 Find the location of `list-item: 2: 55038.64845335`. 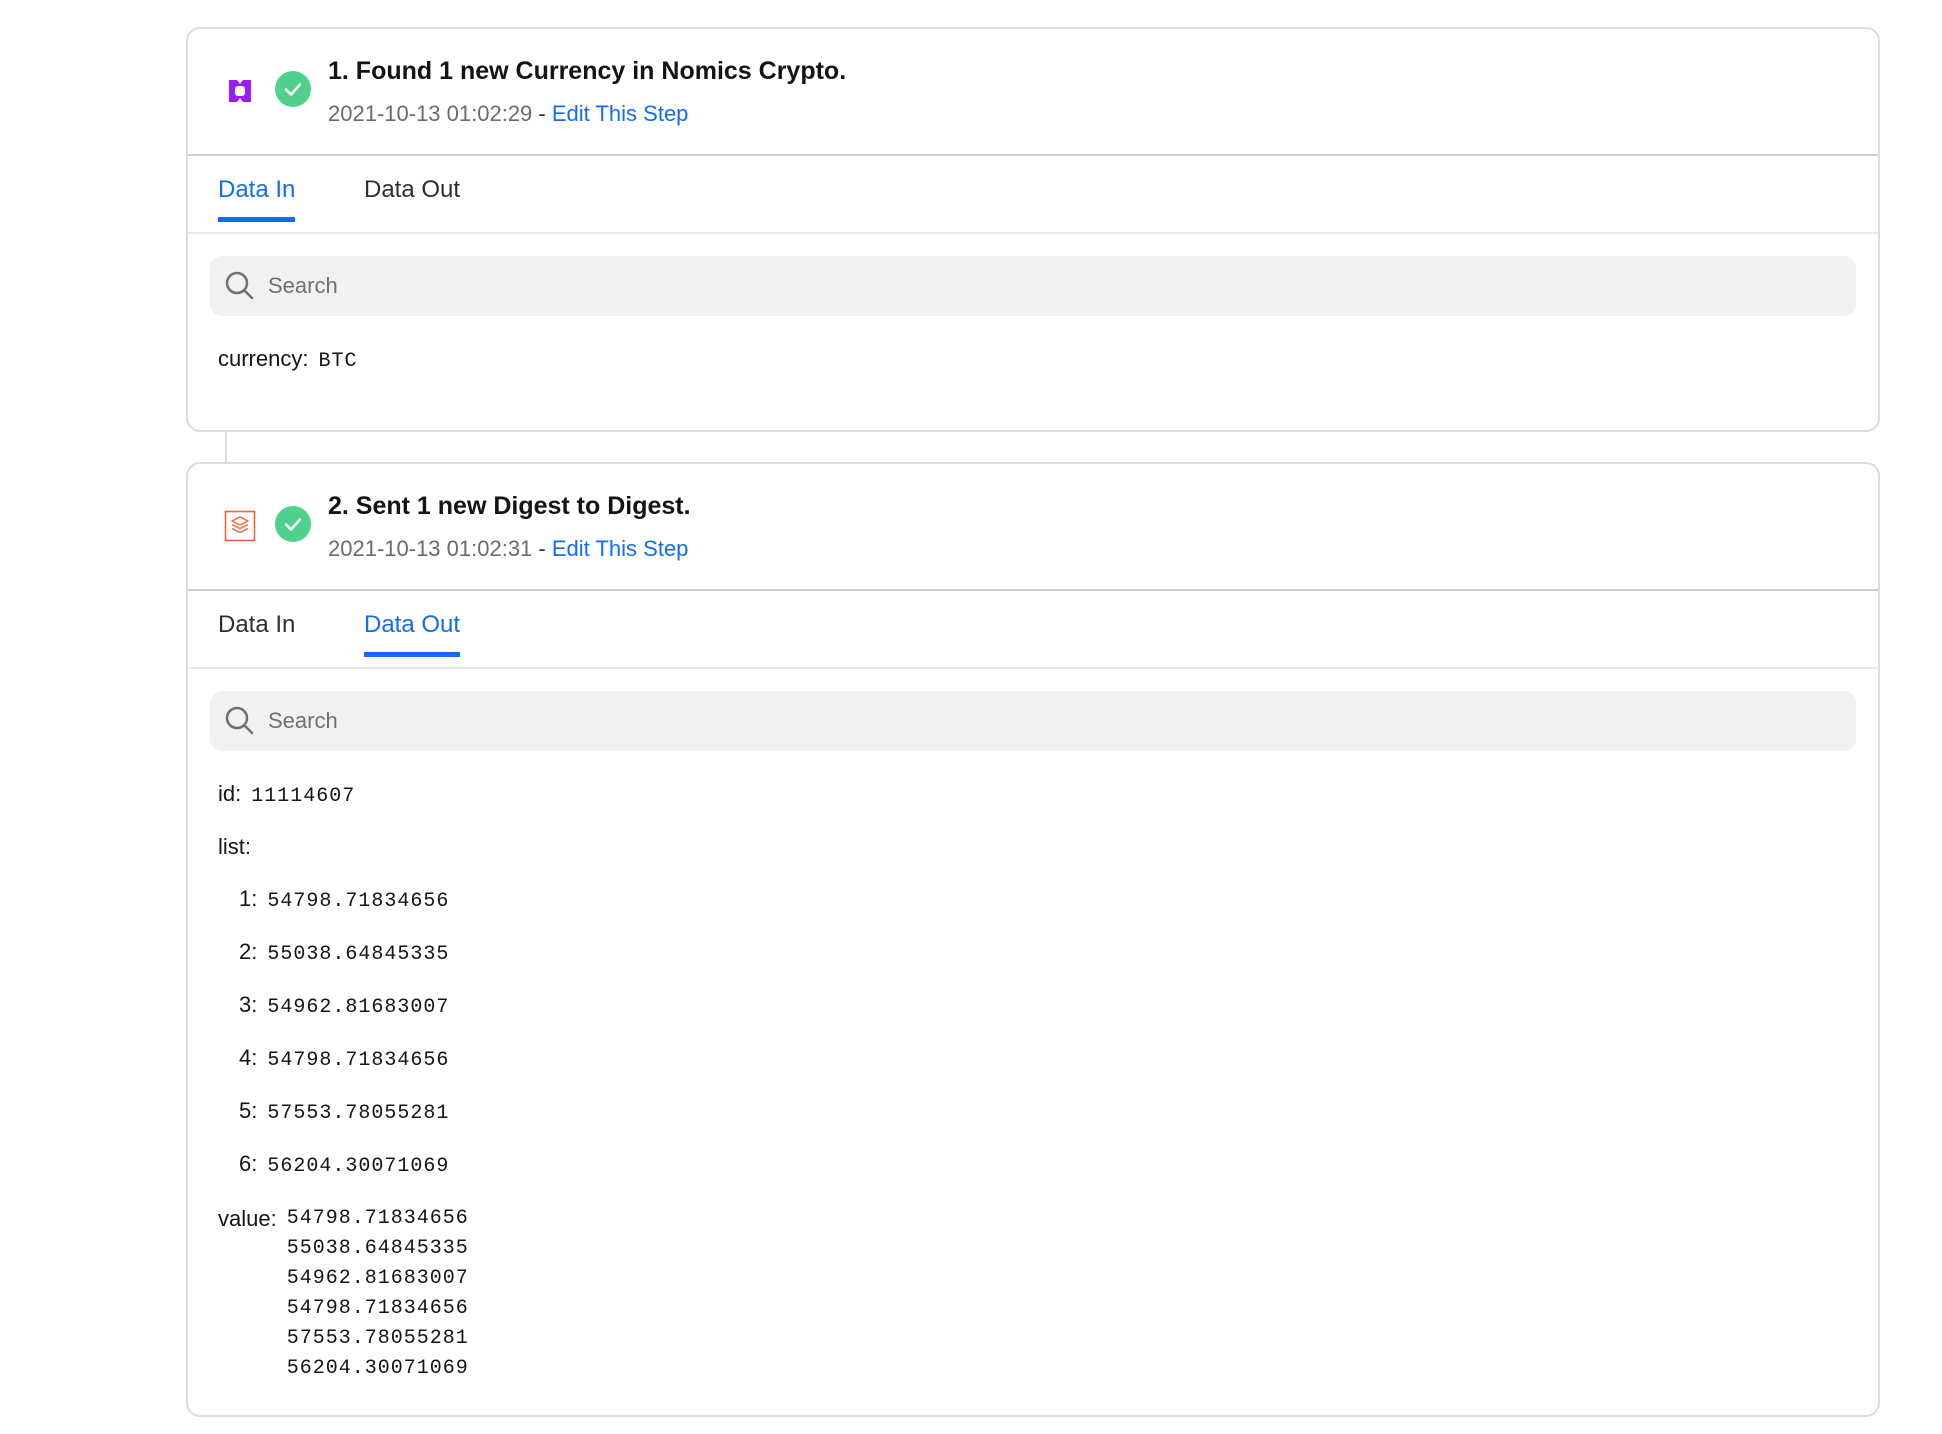

list-item: 2: 55038.64845335 is located at coordinates (1043, 952).